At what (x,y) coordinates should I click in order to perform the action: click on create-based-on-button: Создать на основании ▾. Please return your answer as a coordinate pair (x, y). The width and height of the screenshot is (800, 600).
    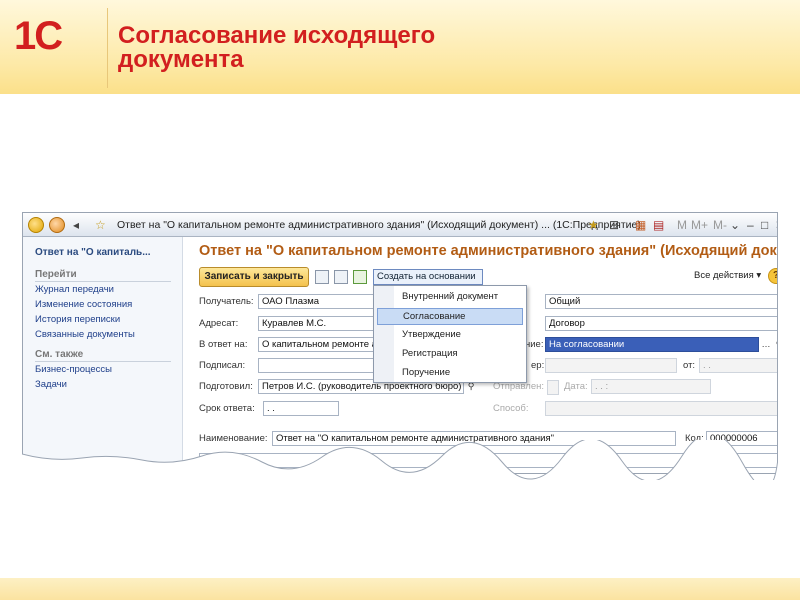
    Looking at the image, I should click on (428, 282).